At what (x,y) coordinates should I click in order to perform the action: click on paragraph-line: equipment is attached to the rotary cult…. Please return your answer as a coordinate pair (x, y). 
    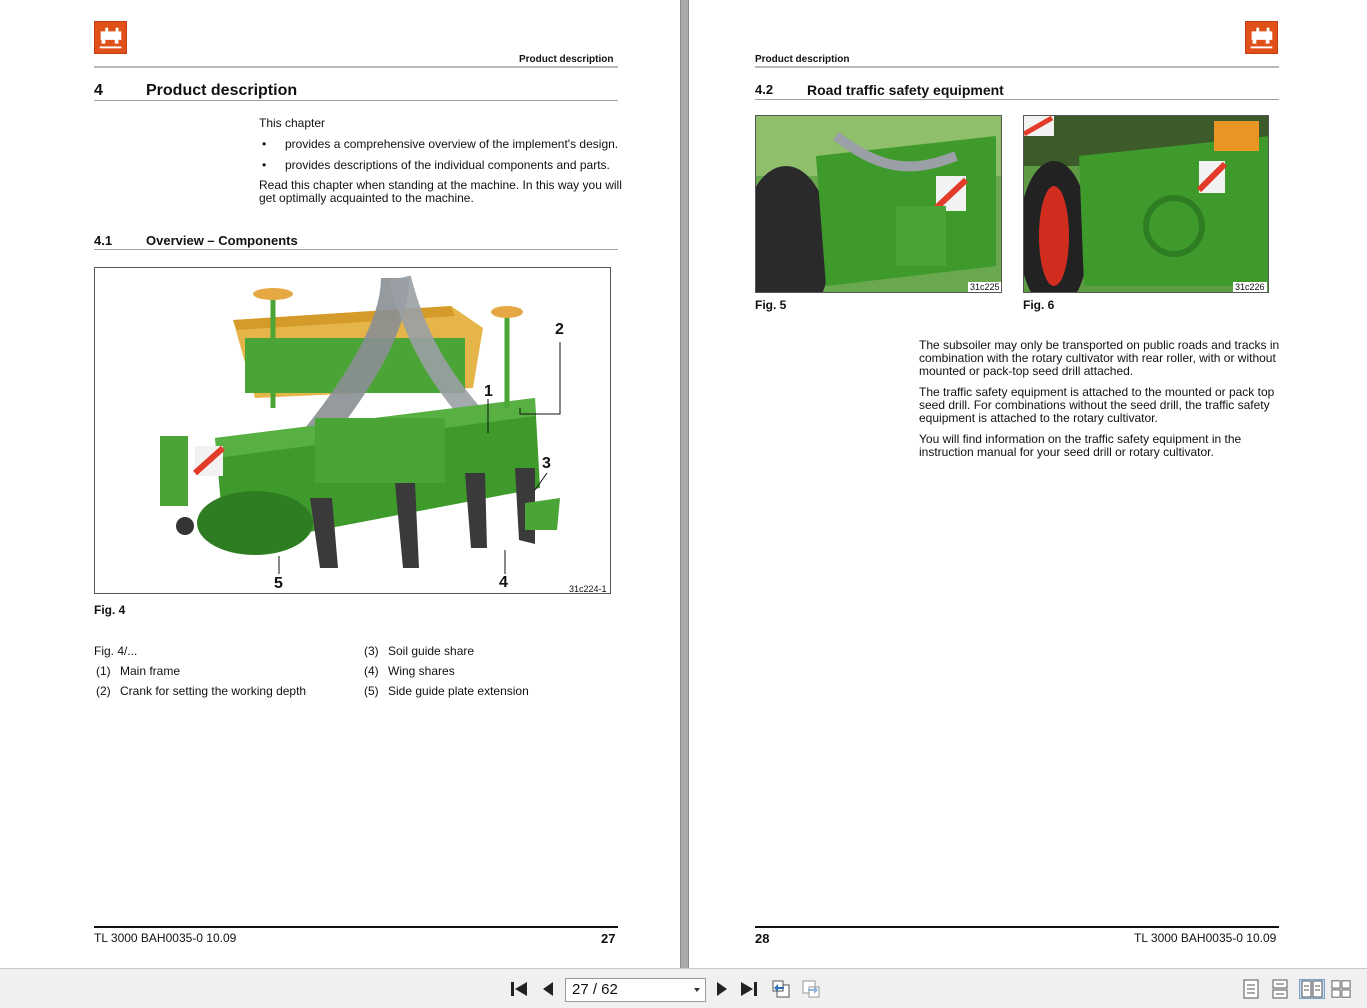
    Looking at the image, I should click on (1038, 418).